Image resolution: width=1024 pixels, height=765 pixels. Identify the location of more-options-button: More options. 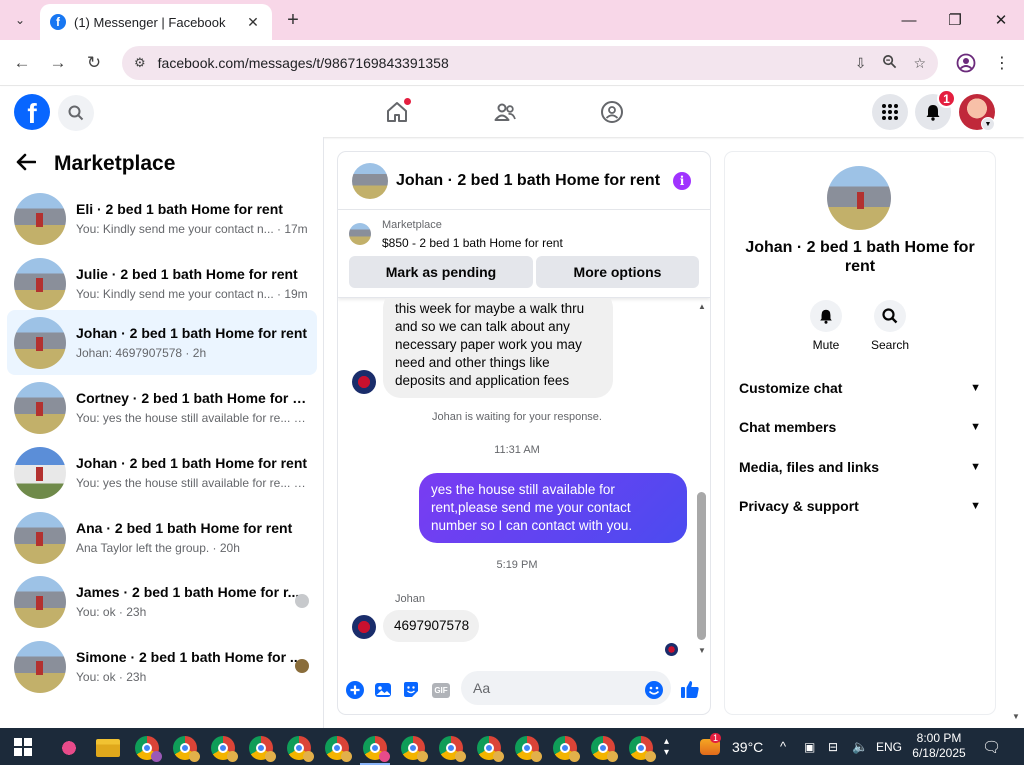
(617, 272).